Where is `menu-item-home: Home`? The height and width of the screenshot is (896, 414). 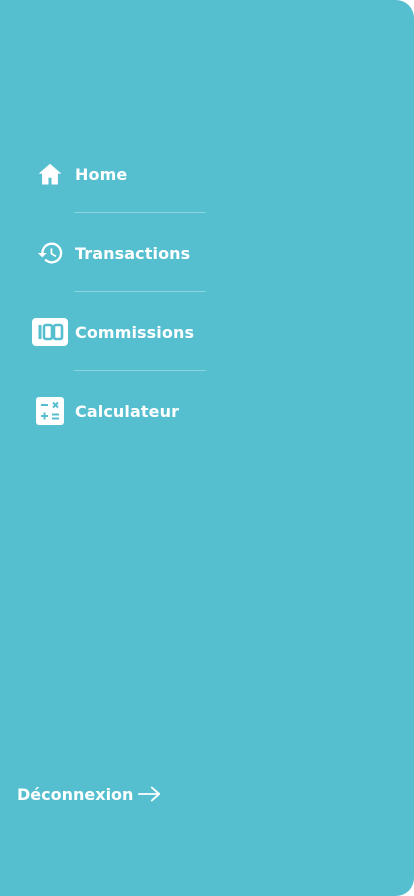
menu-item-home: Home is located at coordinates (118, 174).